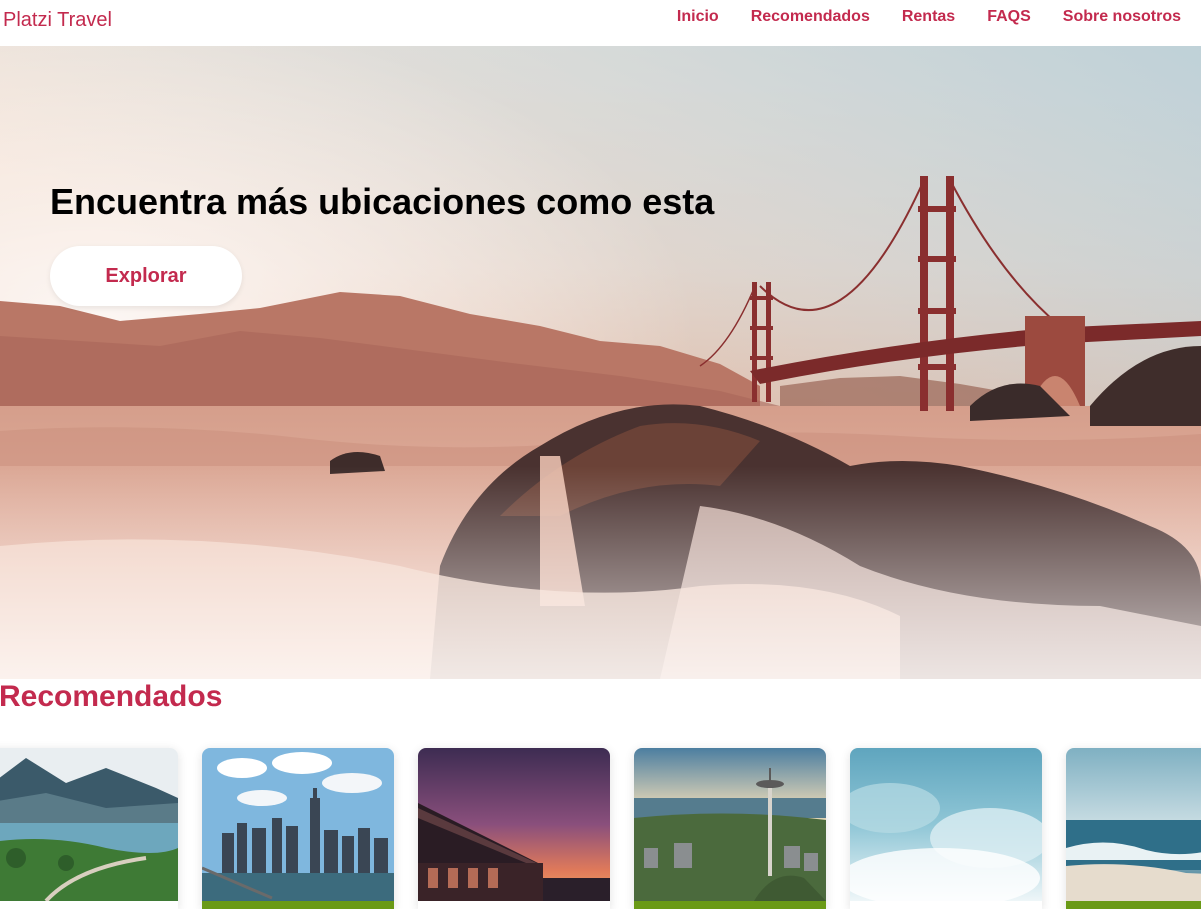  I want to click on recommended-card-clouds-sky, so click(946, 828).